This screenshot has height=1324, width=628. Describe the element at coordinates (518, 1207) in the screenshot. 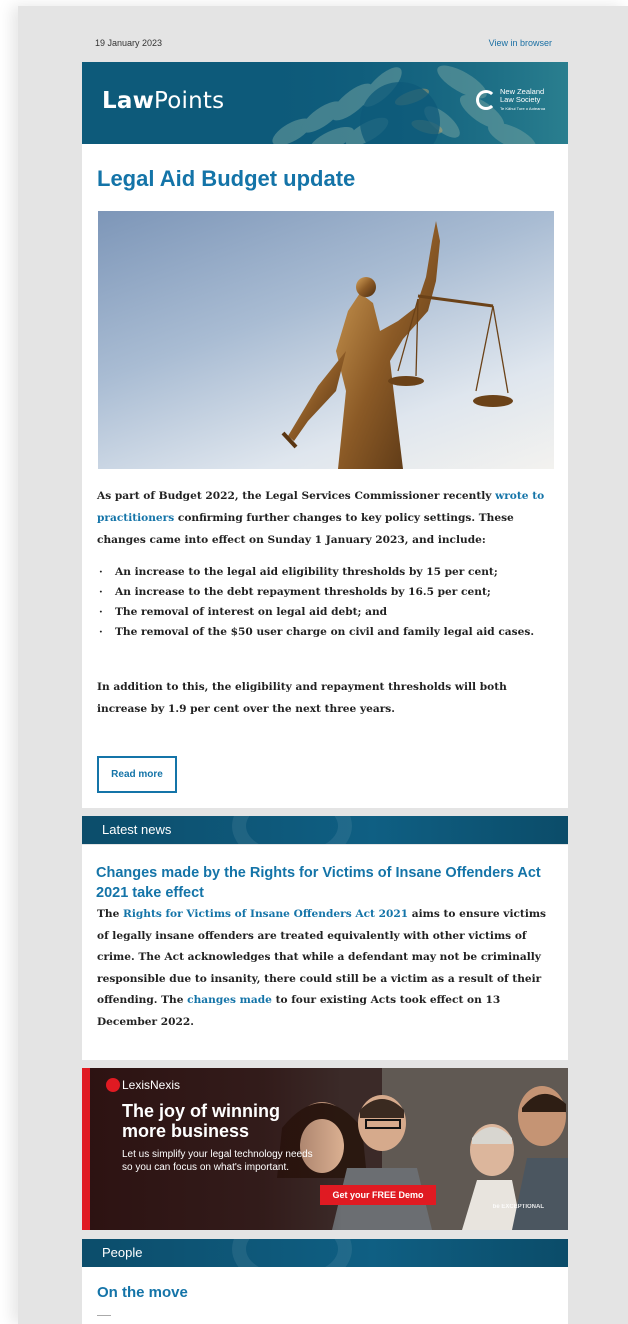

I see `ad-tagline: be EXCEPTIONAL` at that location.